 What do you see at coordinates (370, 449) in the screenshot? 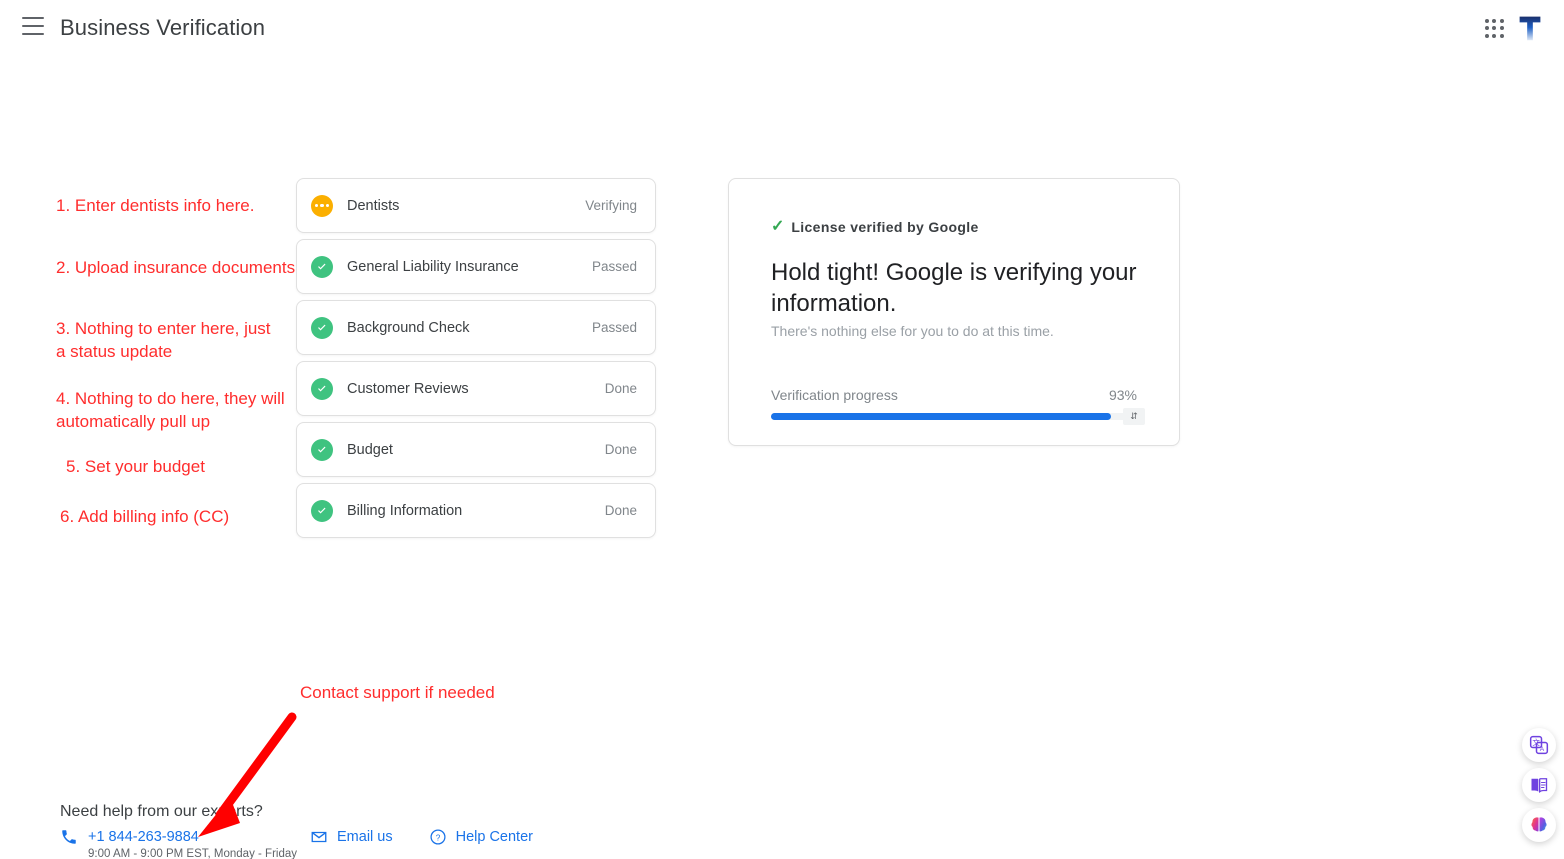
I see `task-label: Budget` at bounding box center [370, 449].